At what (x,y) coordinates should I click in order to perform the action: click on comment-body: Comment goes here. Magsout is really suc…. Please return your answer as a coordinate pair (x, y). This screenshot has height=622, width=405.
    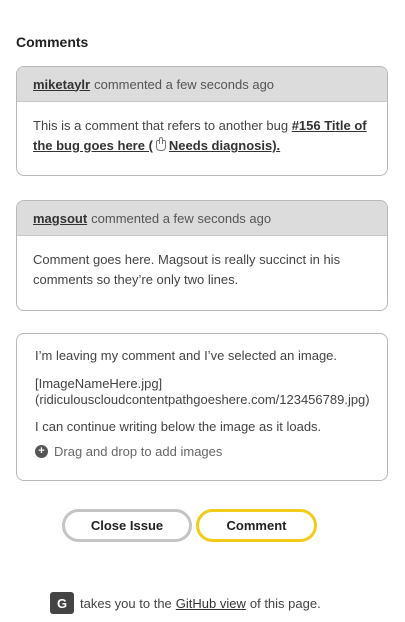
    Looking at the image, I should click on (187, 269).